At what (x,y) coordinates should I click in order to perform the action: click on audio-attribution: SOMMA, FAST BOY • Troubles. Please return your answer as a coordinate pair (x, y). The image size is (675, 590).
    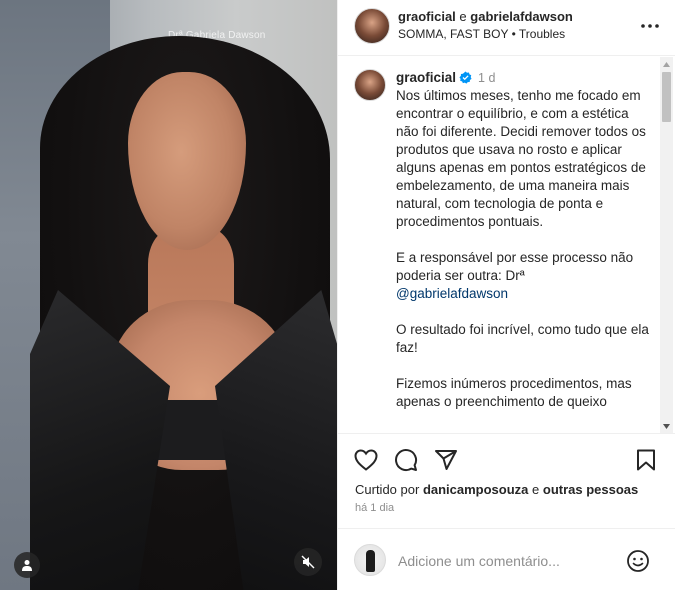
    Looking at the image, I should click on (481, 34).